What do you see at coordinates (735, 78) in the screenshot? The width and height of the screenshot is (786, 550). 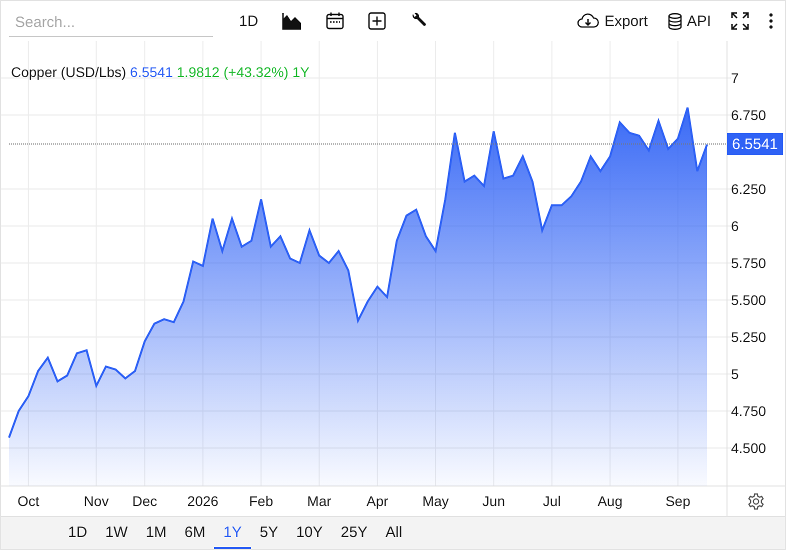 I see `y-axis-label: 7` at bounding box center [735, 78].